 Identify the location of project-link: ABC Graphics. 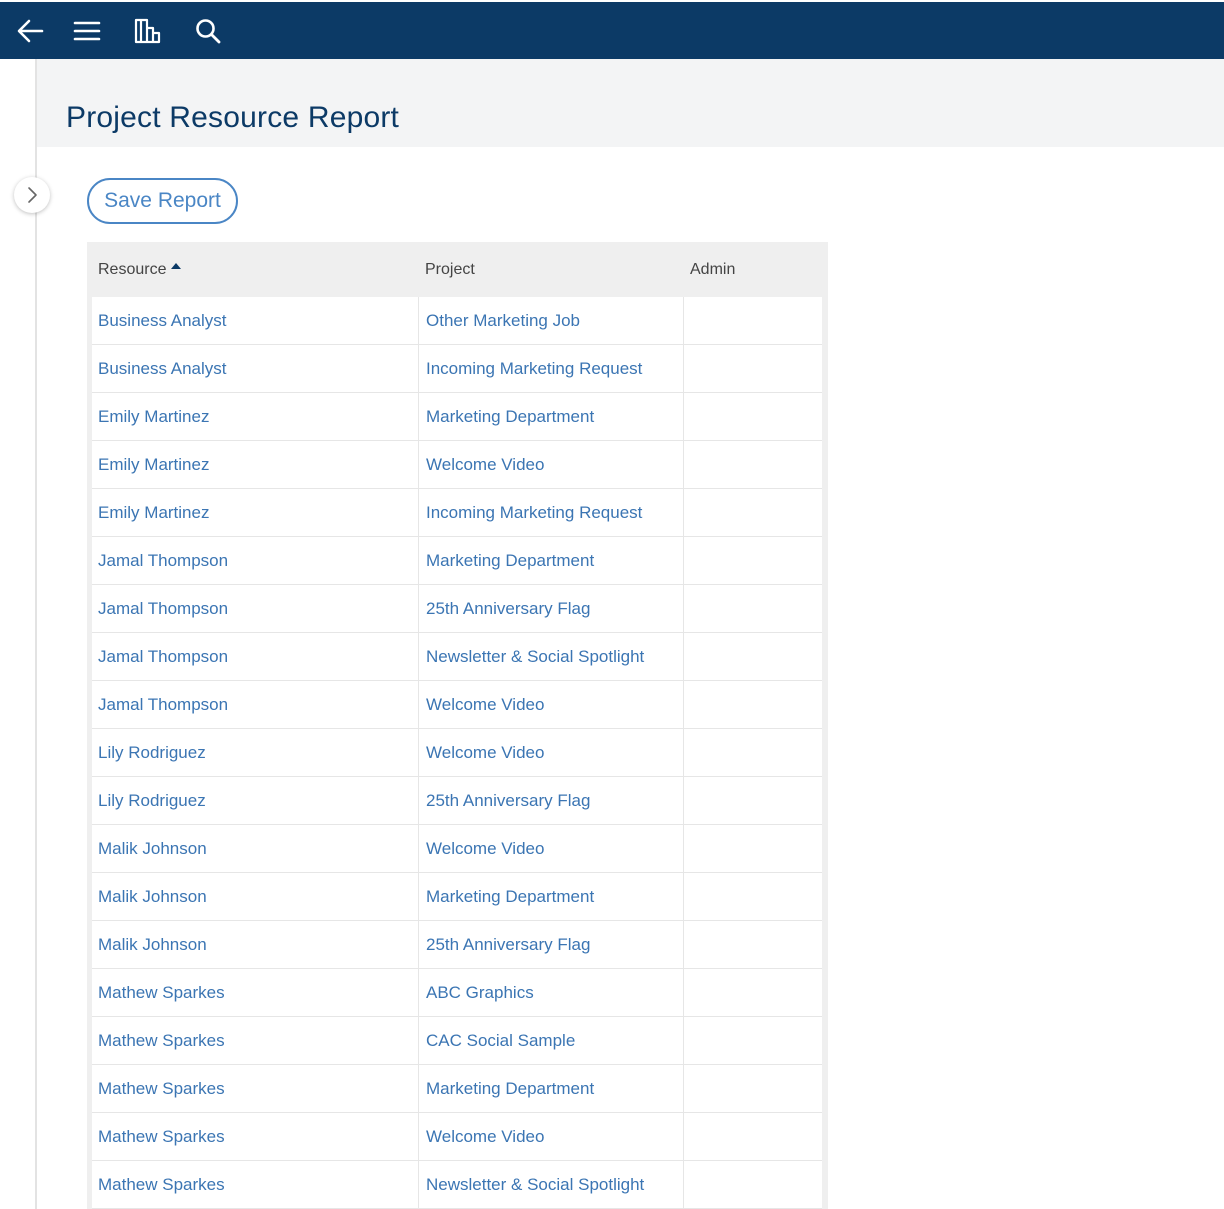
(554, 992).